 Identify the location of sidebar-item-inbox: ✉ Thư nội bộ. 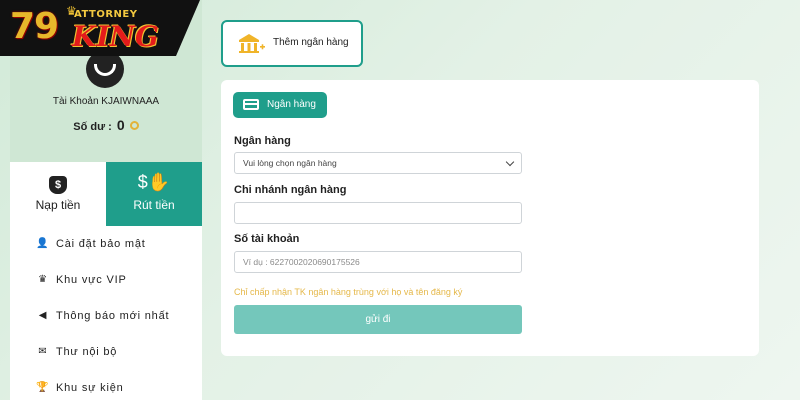
(106, 352).